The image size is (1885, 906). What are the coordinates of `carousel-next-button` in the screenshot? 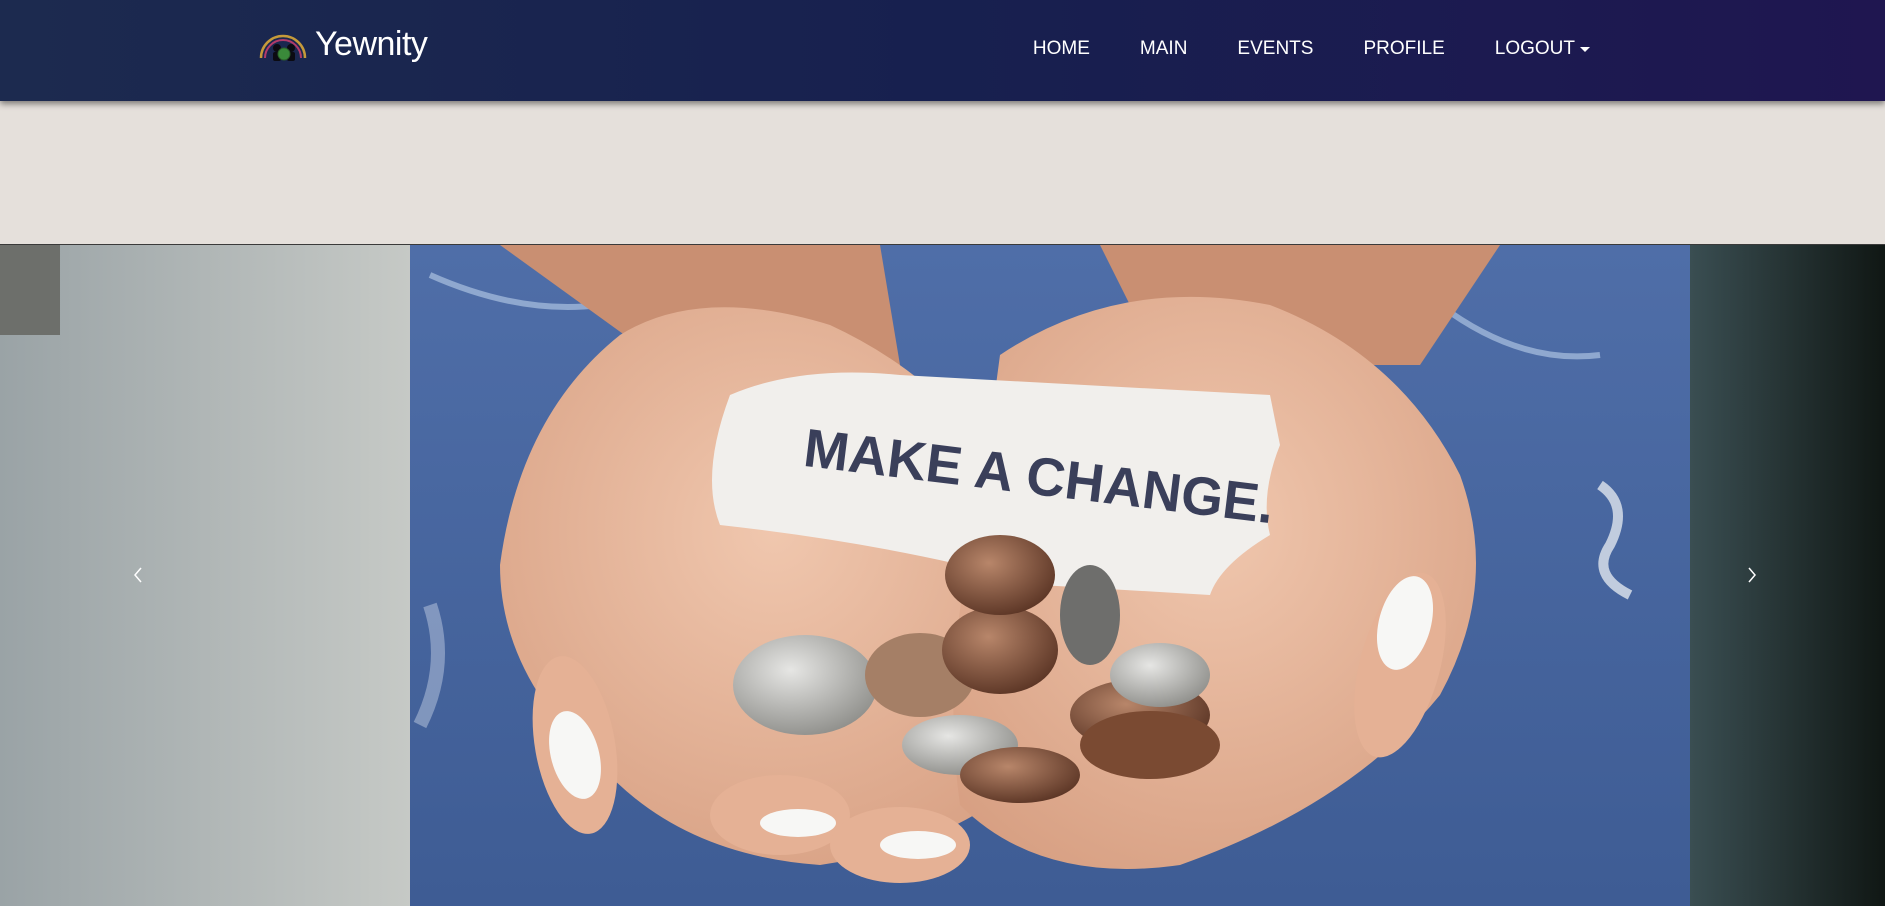 It's located at (1752, 575).